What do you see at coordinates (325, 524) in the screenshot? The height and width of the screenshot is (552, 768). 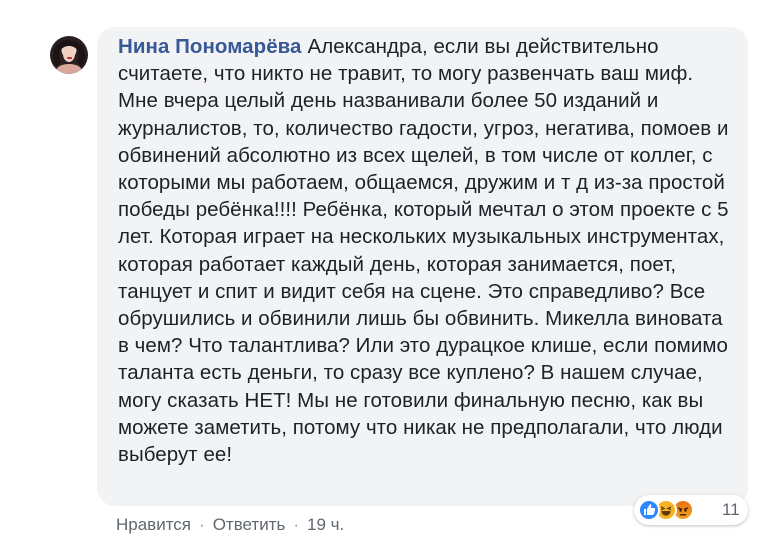 I see `timestamp-link: 19 ч.` at bounding box center [325, 524].